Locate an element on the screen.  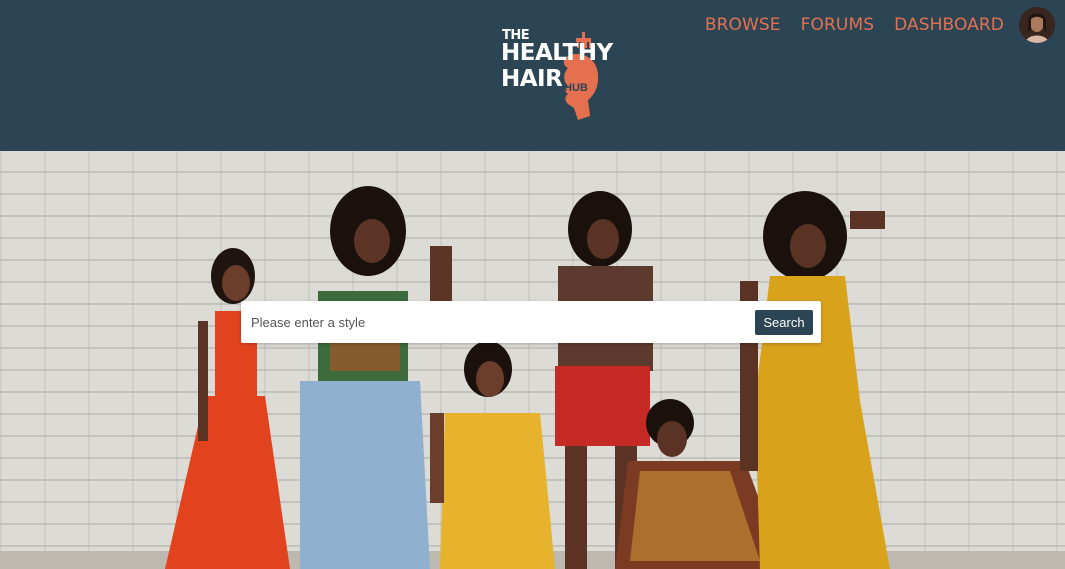
search-button: Search is located at coordinates (784, 322).